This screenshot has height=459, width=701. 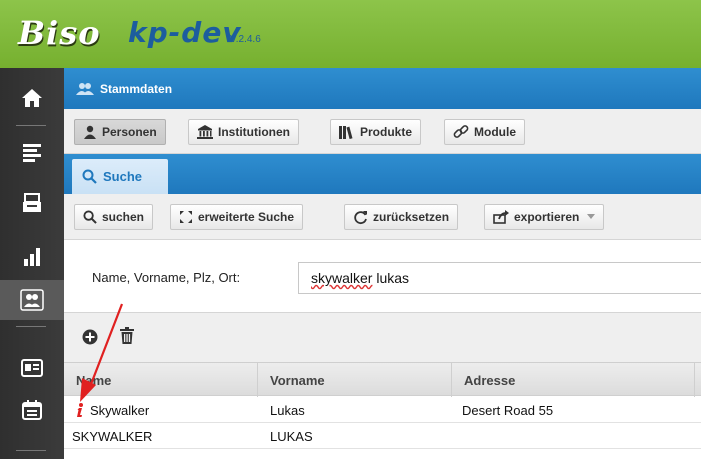 I want to click on tab-suche: Suche, so click(x=120, y=176).